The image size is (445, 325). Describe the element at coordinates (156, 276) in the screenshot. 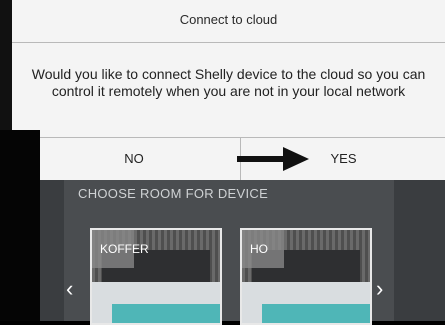

I see `room-card-koffer: KOFFER` at that location.